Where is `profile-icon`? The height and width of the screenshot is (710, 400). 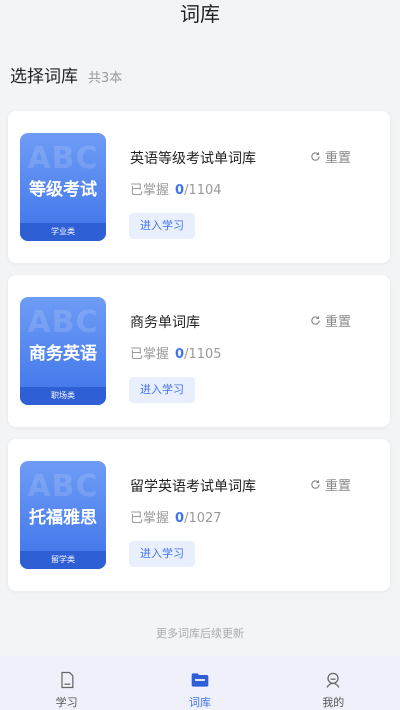 profile-icon is located at coordinates (333, 680).